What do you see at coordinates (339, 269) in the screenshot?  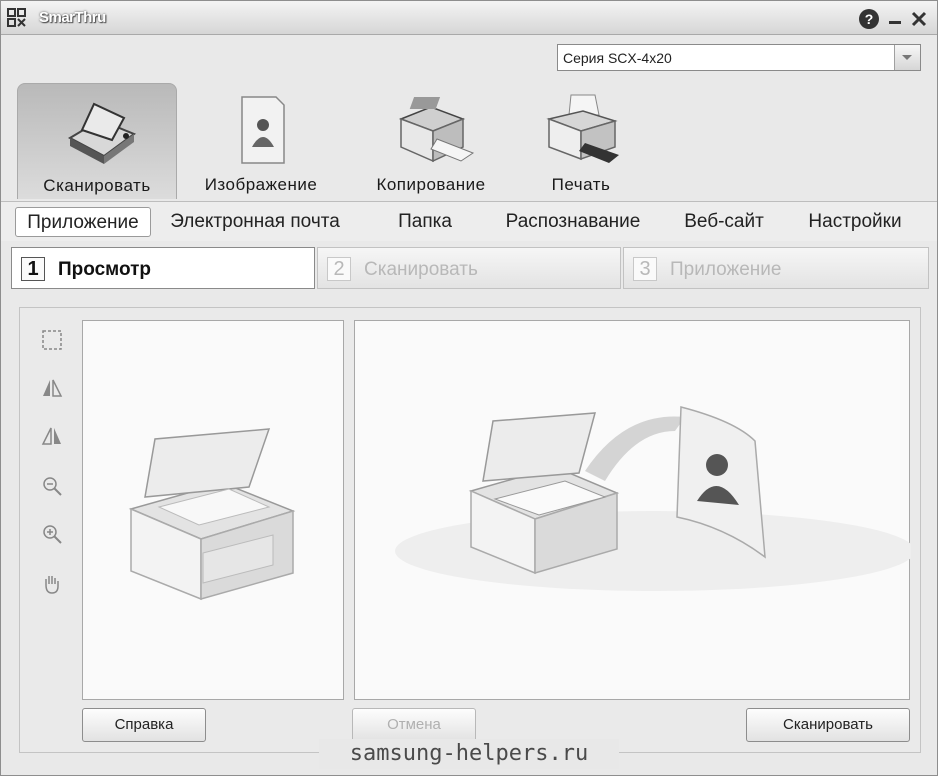 I see `step-number: 2` at bounding box center [339, 269].